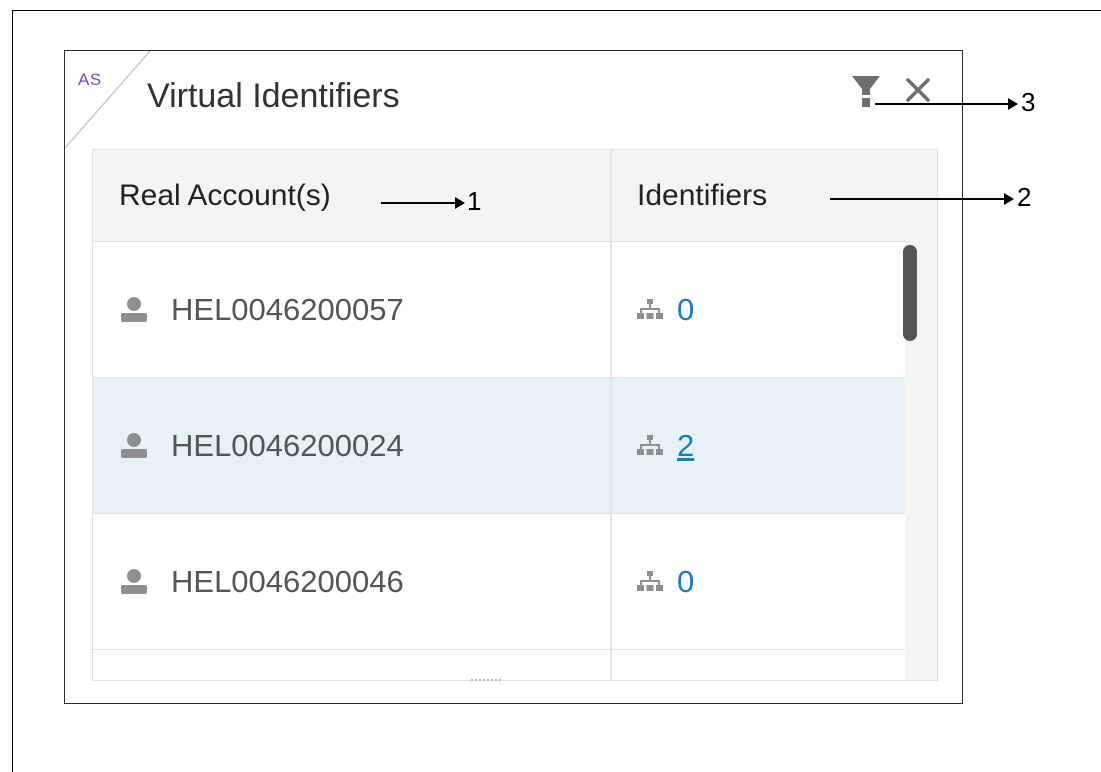 The width and height of the screenshot is (1101, 772). I want to click on account-cell: HEL0046200057, so click(261, 310).